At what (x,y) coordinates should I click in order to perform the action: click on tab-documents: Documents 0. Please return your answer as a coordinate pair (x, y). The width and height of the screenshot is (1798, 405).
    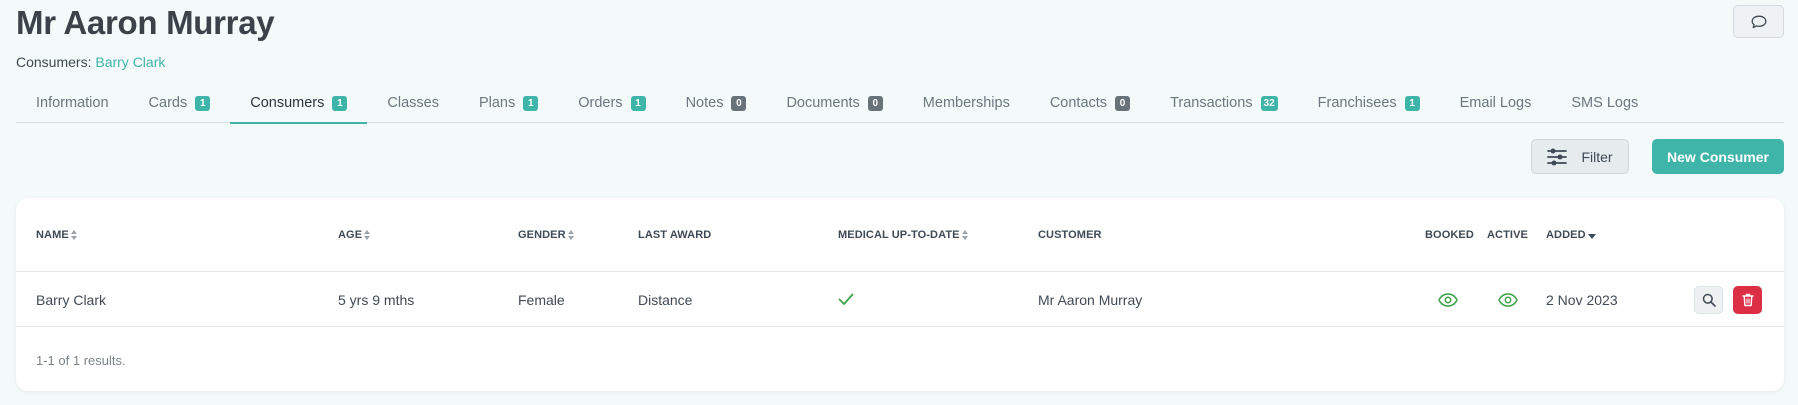
    Looking at the image, I should click on (834, 103).